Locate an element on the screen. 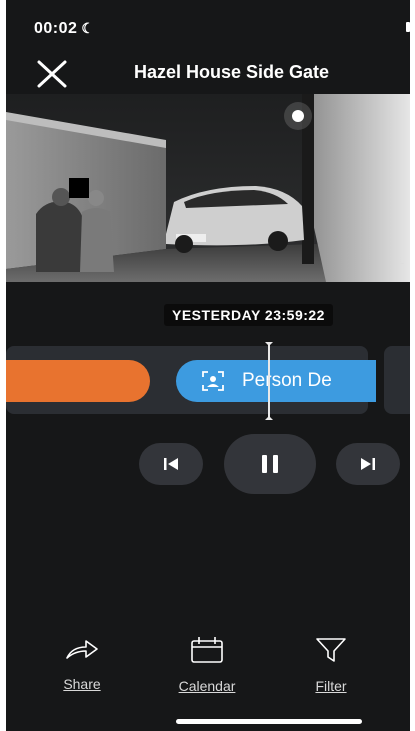  calendar-button: Calendar is located at coordinates (207, 665).